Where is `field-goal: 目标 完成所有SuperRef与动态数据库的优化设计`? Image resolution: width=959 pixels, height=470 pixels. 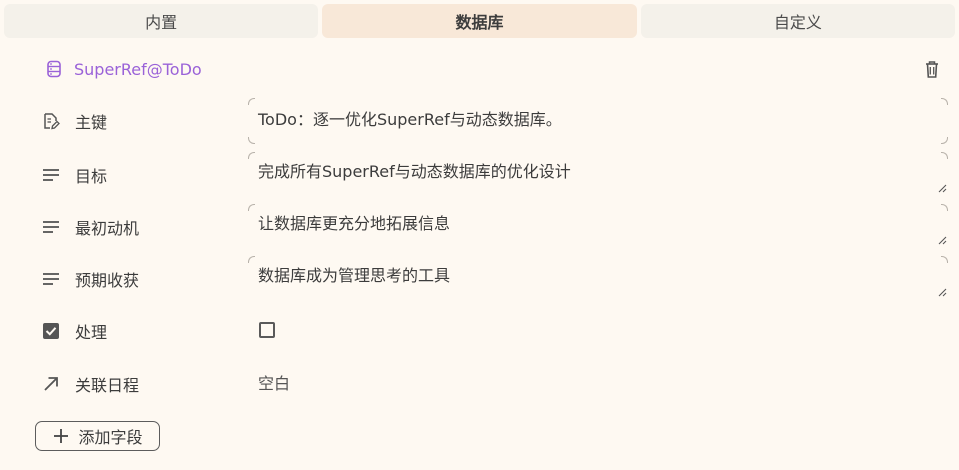 field-goal: 目标 完成所有SuperRef与动态数据库的优化设计 is located at coordinates (494, 173).